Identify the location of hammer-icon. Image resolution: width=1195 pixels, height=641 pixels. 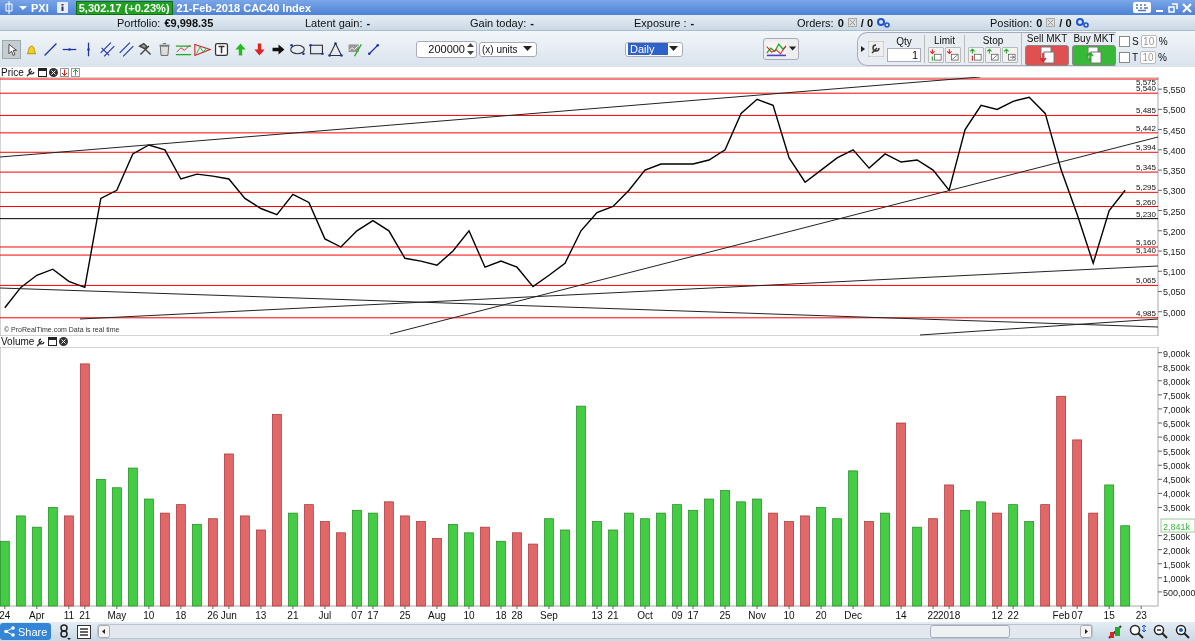
(145, 49).